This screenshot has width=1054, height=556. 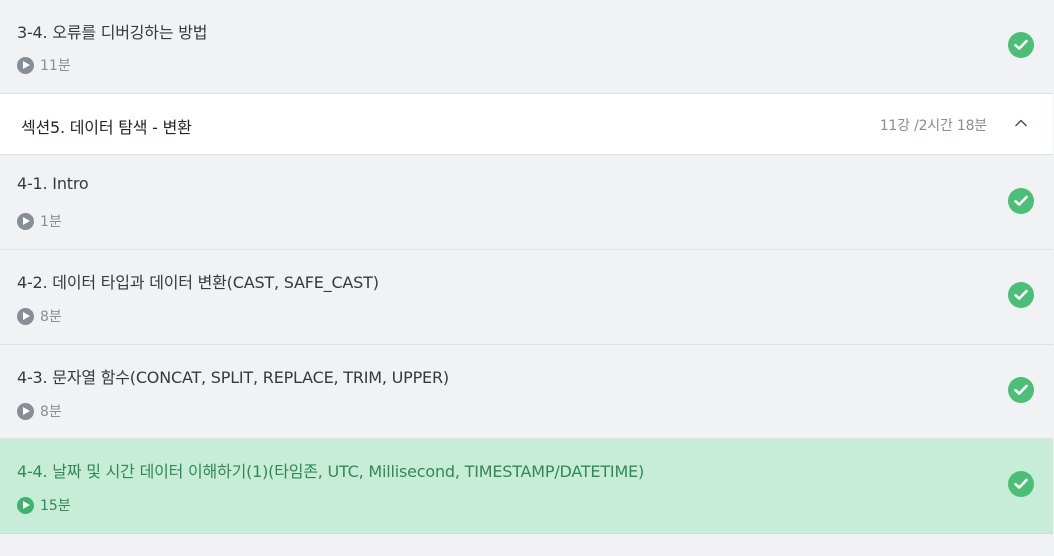 I want to click on lecture-duration: 1분, so click(x=39, y=221).